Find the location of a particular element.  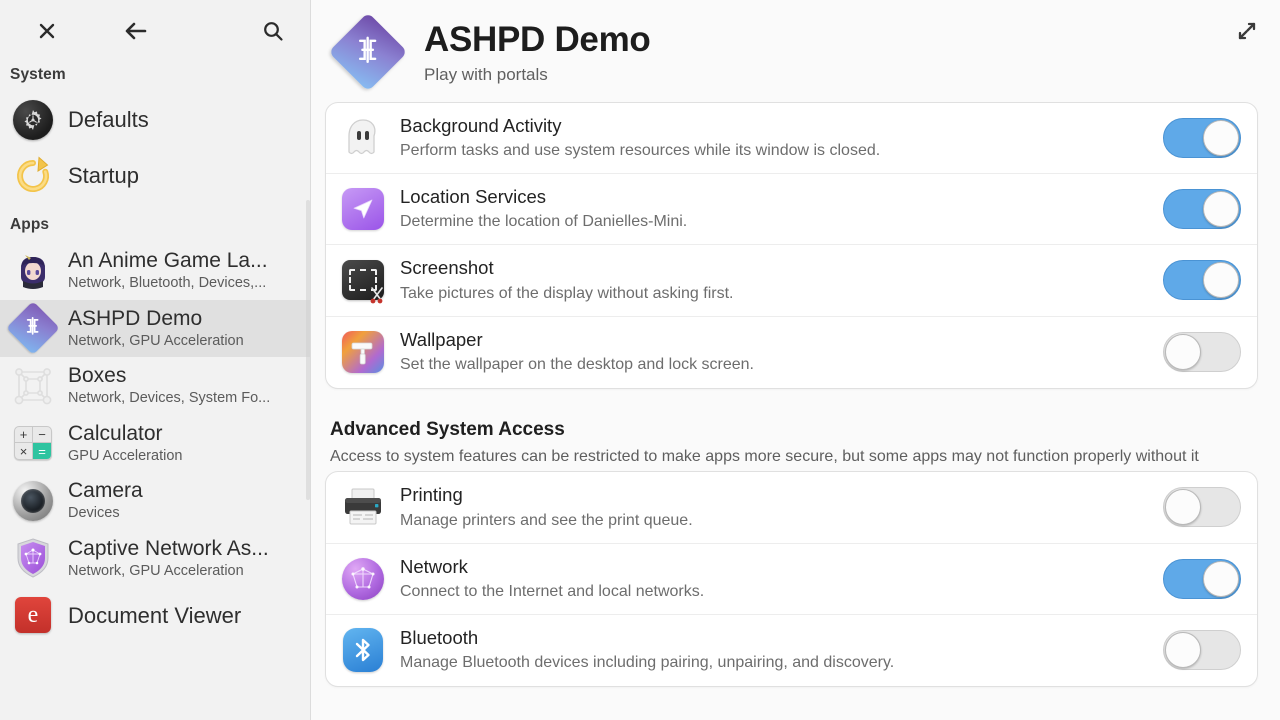

permission-description: Manage printers and see the print queue. is located at coordinates (546, 520).